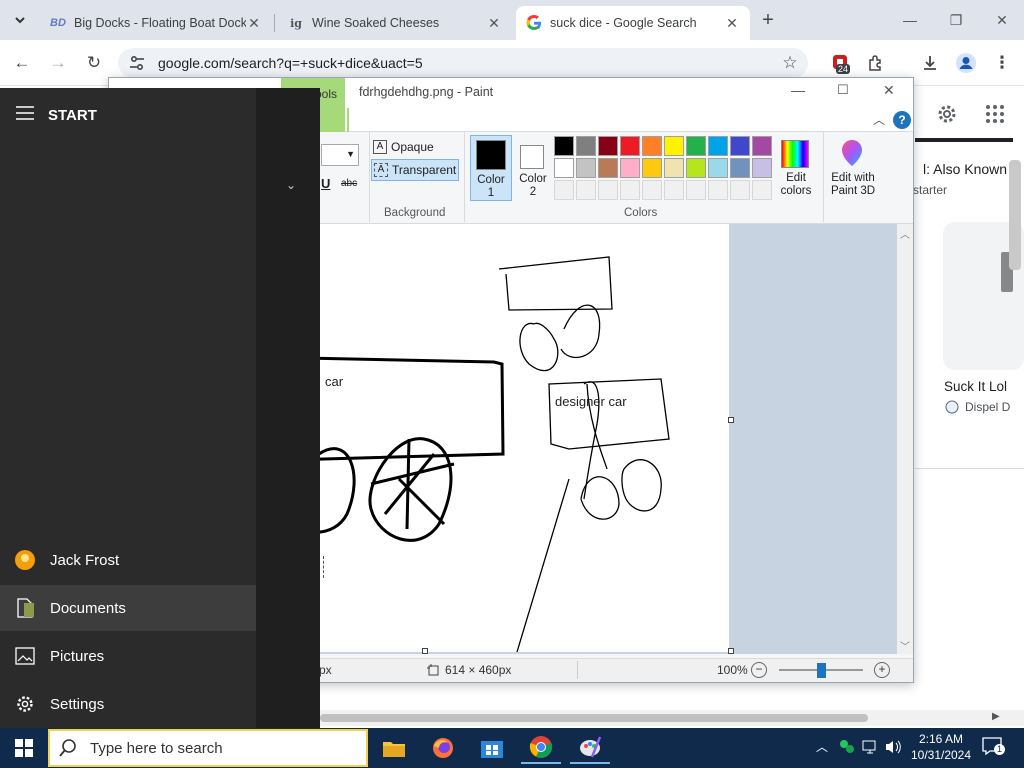 Image resolution: width=1024 pixels, height=768 pixels. Describe the element at coordinates (731, 651) in the screenshot. I see `resize-handle-corner` at that location.